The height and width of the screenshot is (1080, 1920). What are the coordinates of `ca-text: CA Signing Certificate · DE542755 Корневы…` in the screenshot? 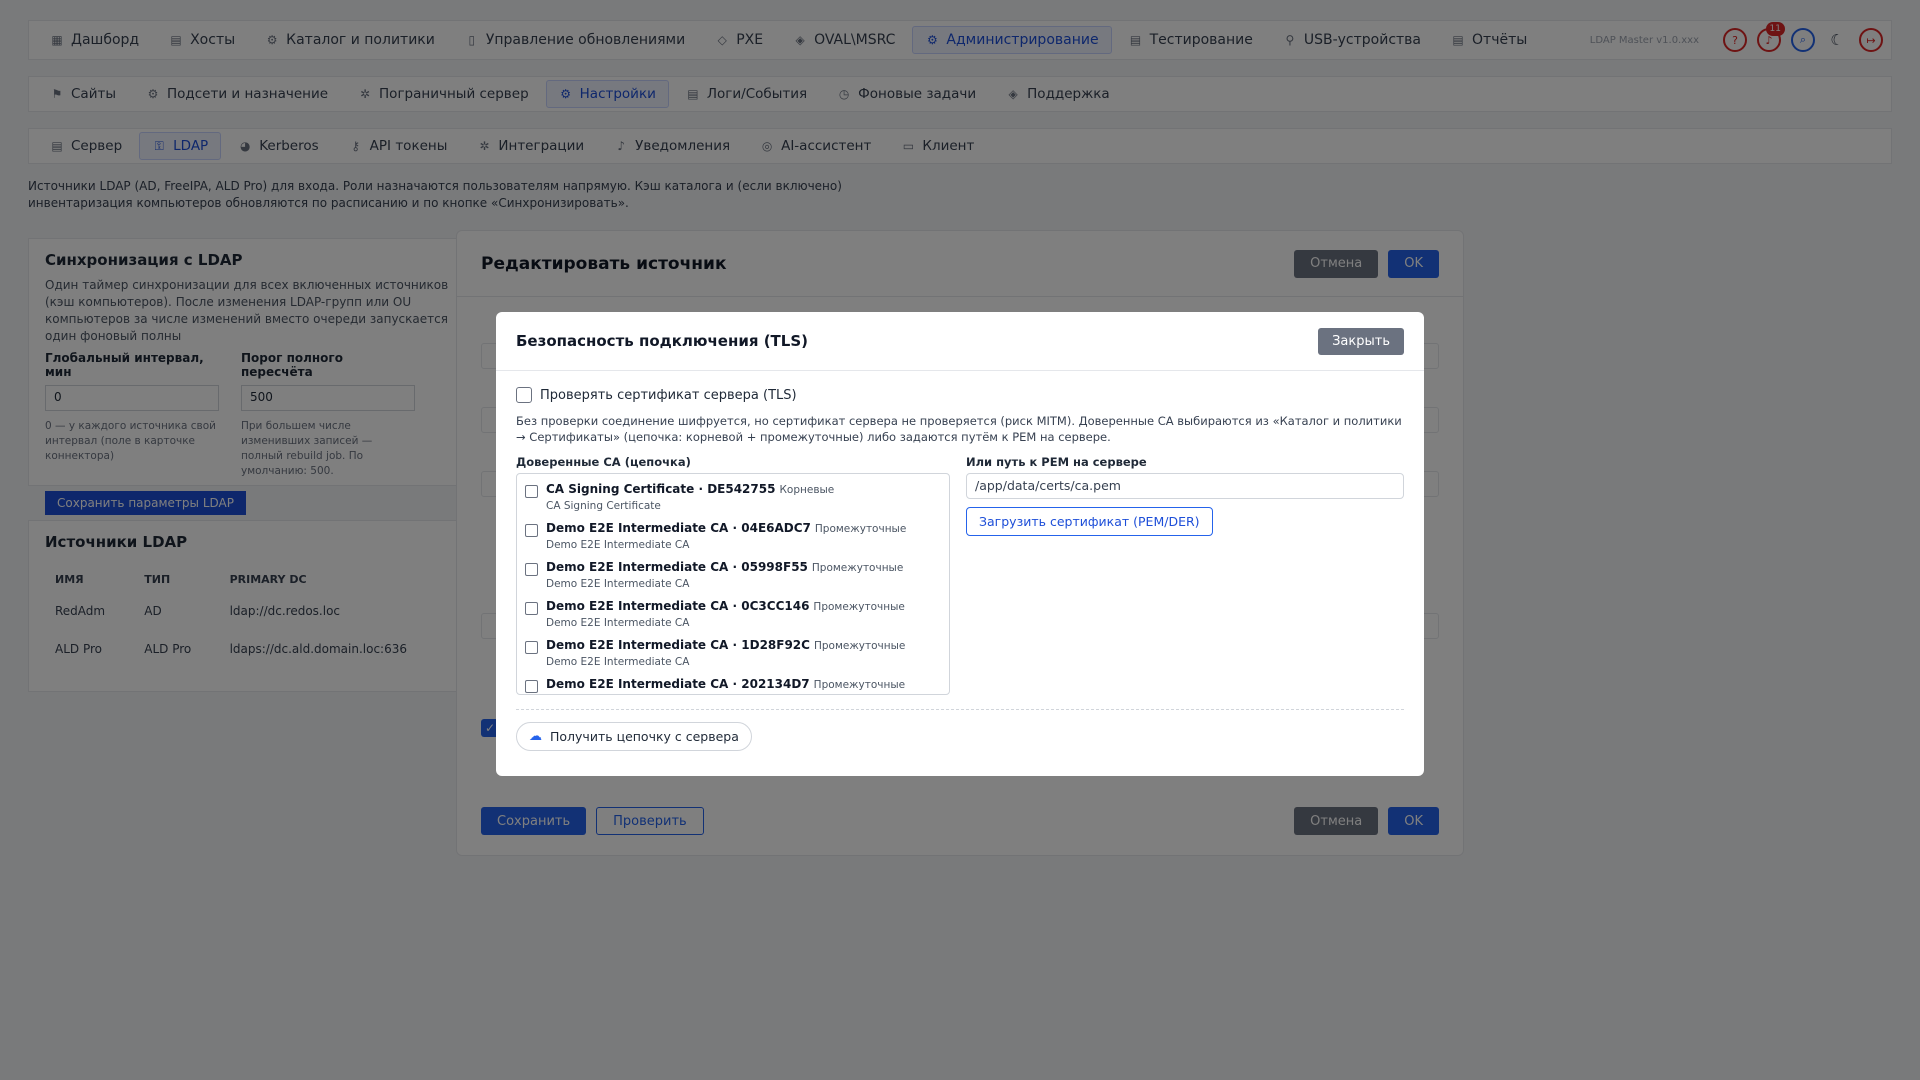 It's located at (690, 497).